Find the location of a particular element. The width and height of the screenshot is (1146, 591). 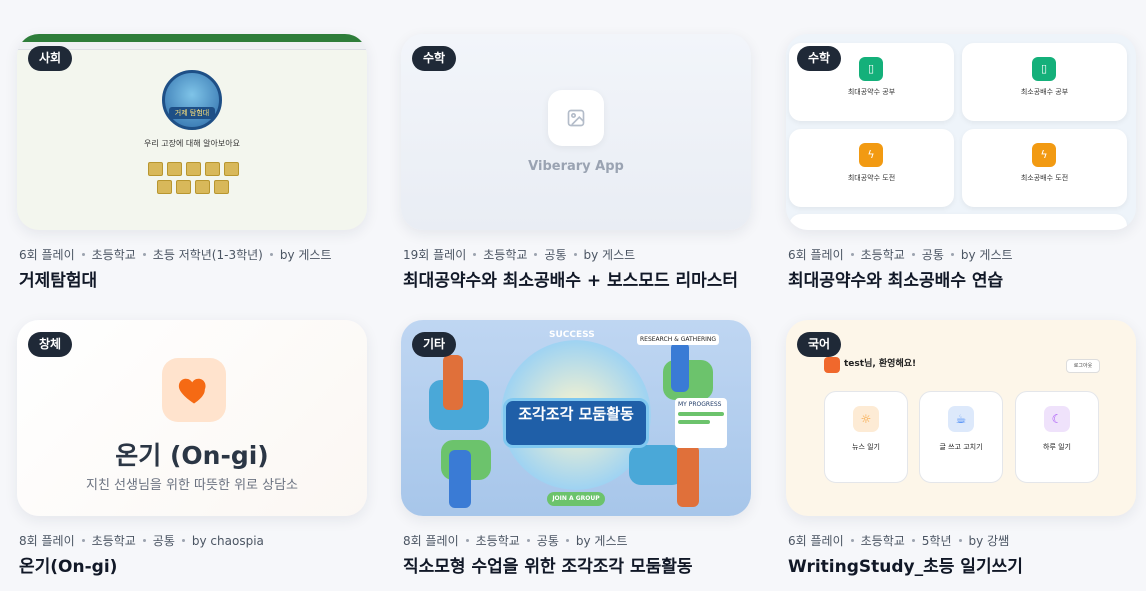

subject-badge: 기타 is located at coordinates (434, 344).